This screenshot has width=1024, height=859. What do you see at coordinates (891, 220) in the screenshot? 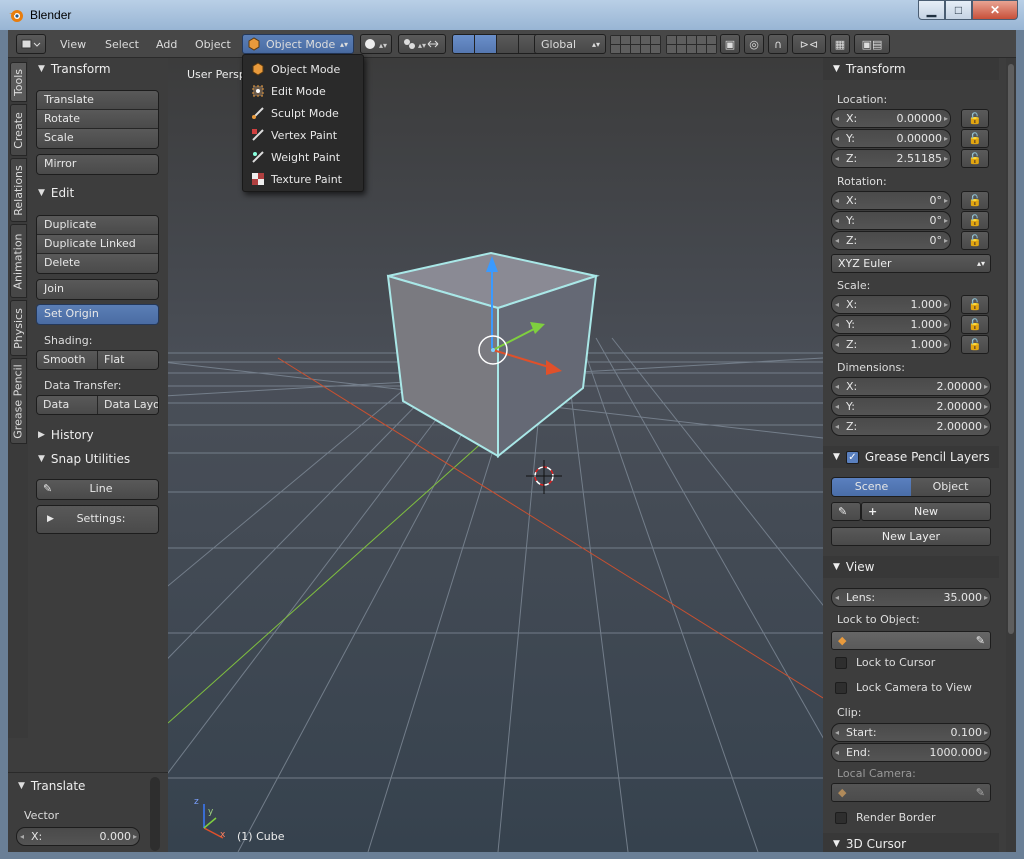
I see `rotation-y-field: Y:0°` at bounding box center [891, 220].